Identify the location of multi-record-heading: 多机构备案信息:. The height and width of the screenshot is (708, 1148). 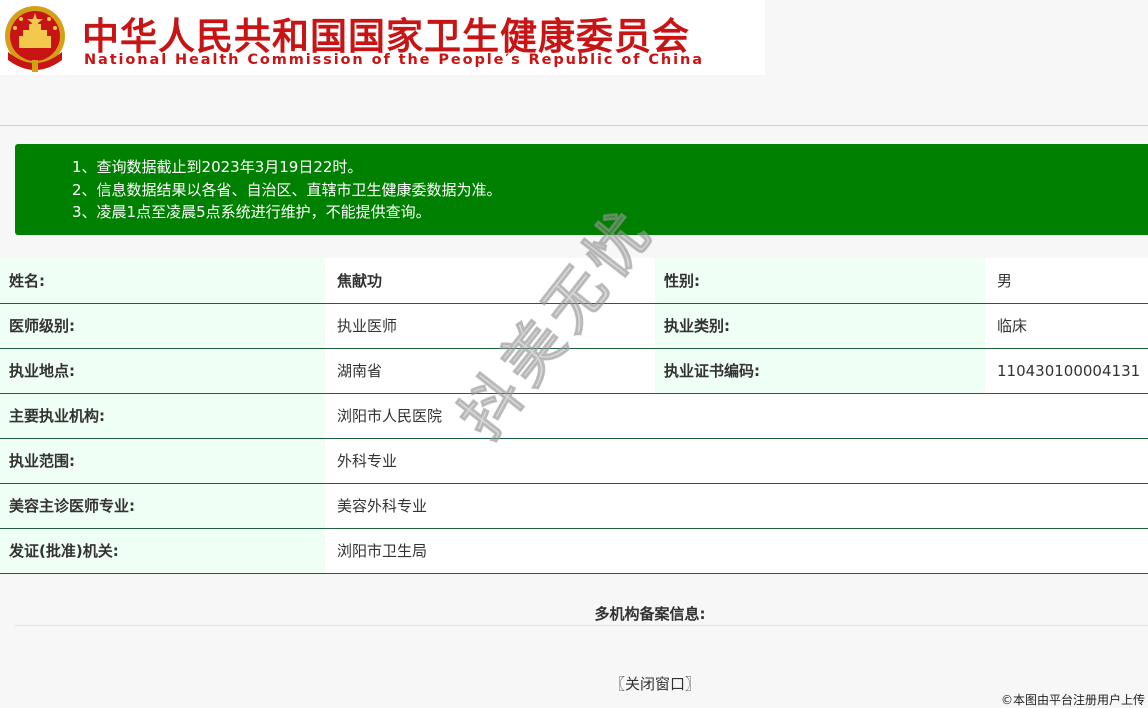
(650, 614).